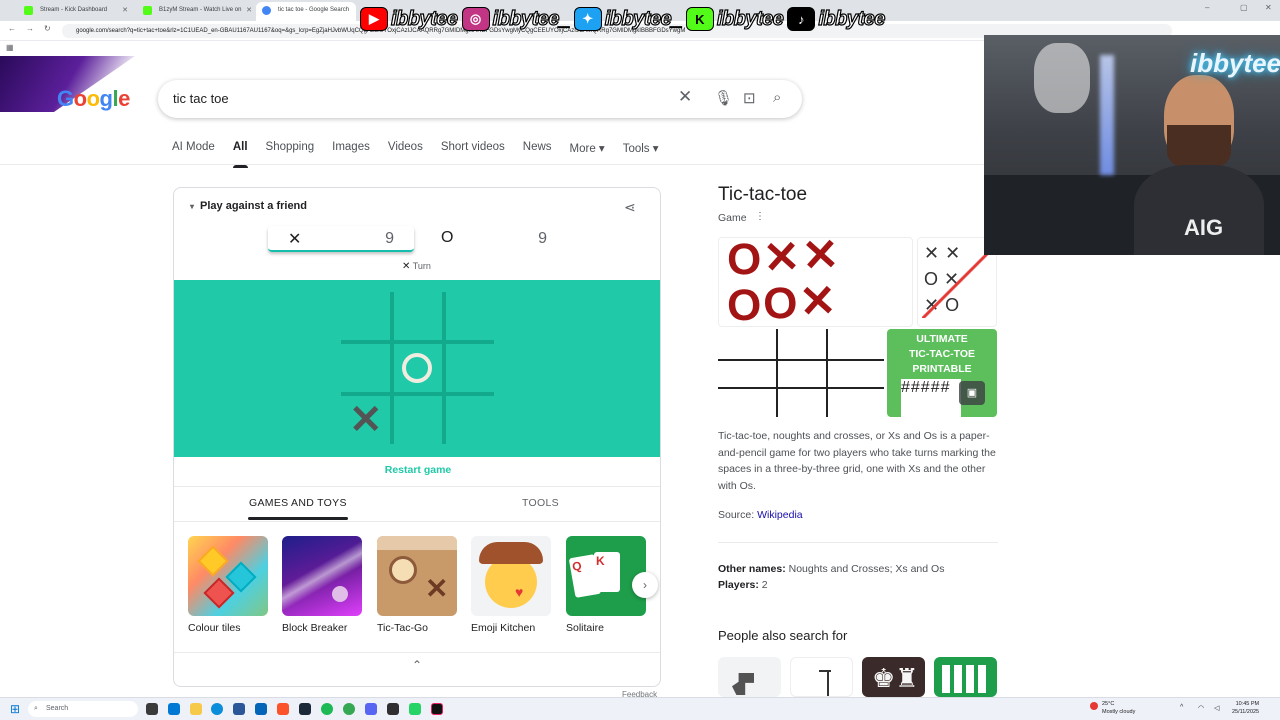  Describe the element at coordinates (540, 503) in the screenshot. I see `tab-tools: TOOLS` at that location.